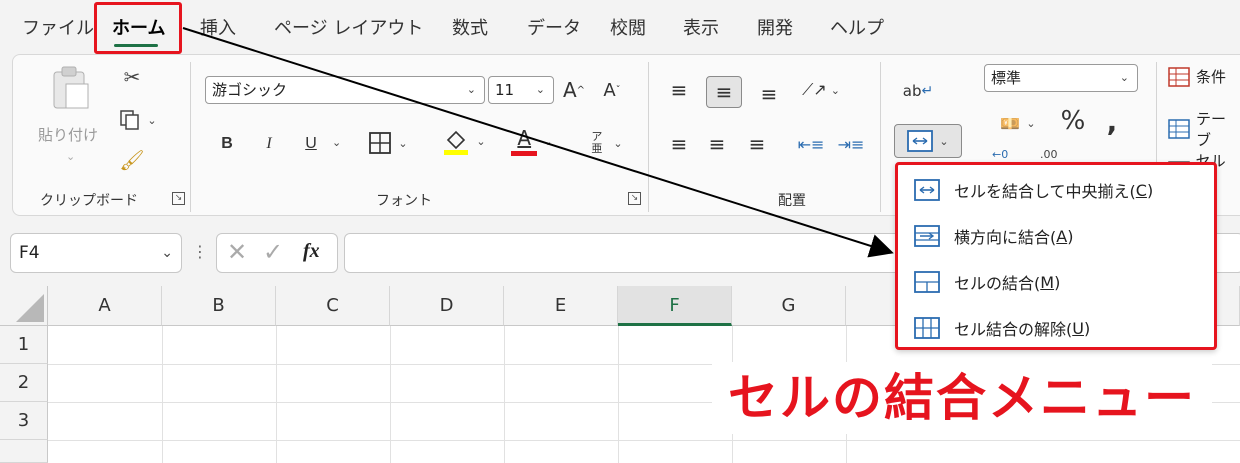 Image resolution: width=1240 pixels, height=463 pixels. What do you see at coordinates (997, 283) in the screenshot?
I see `menu-item-label: セルの結合(` at bounding box center [997, 283].